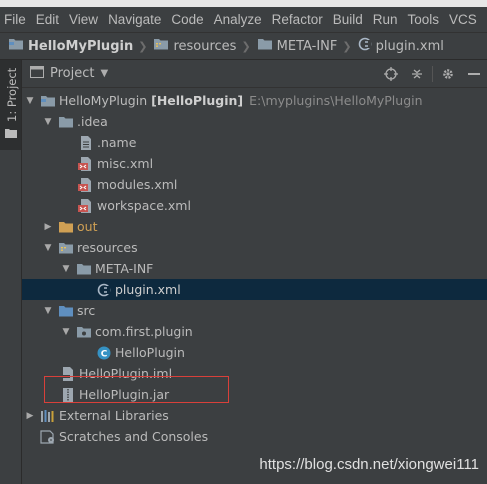  I want to click on class-icon: C, so click(104, 353).